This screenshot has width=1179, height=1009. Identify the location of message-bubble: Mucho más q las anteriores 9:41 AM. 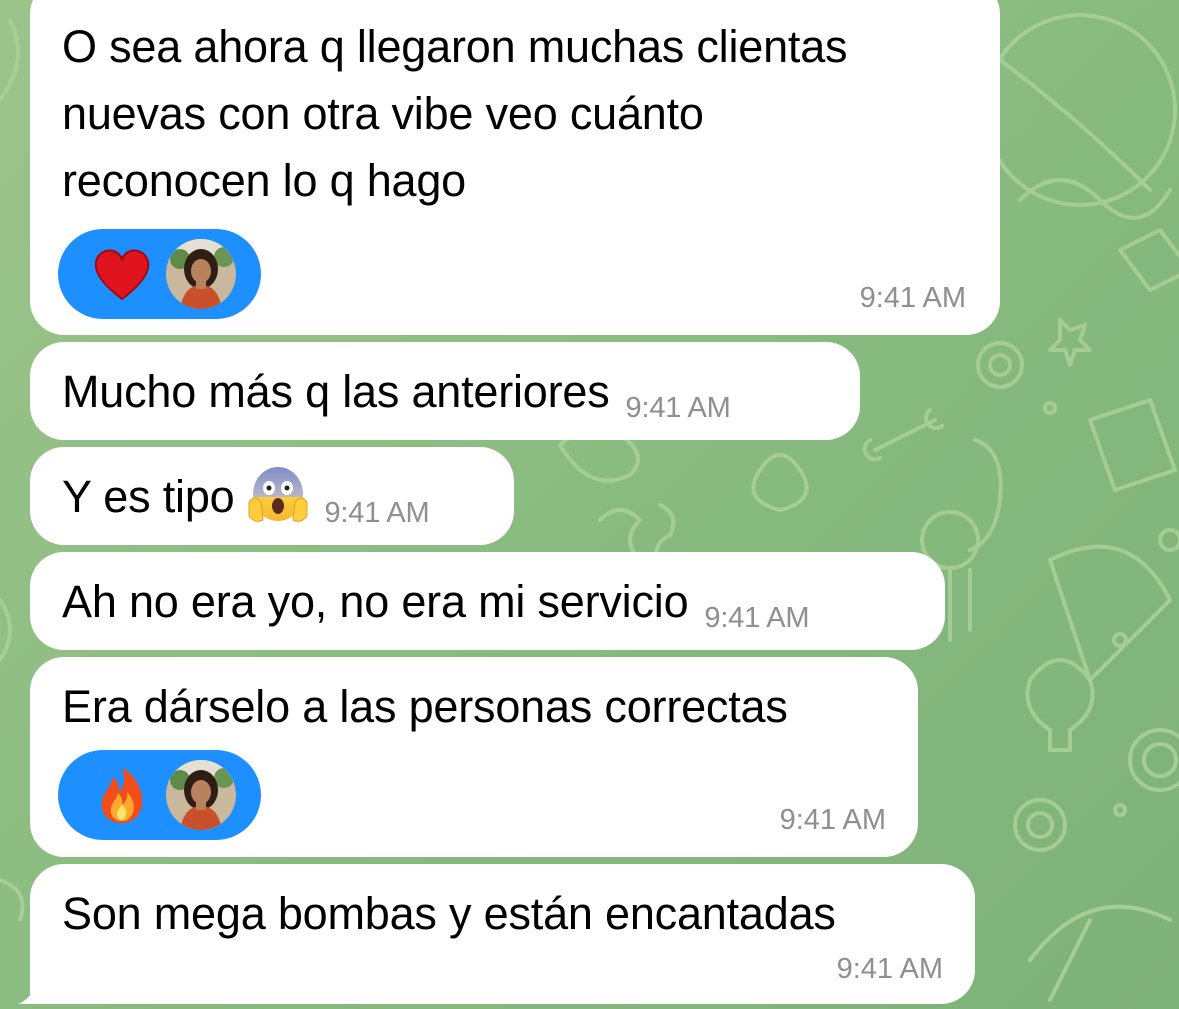
(445, 391).